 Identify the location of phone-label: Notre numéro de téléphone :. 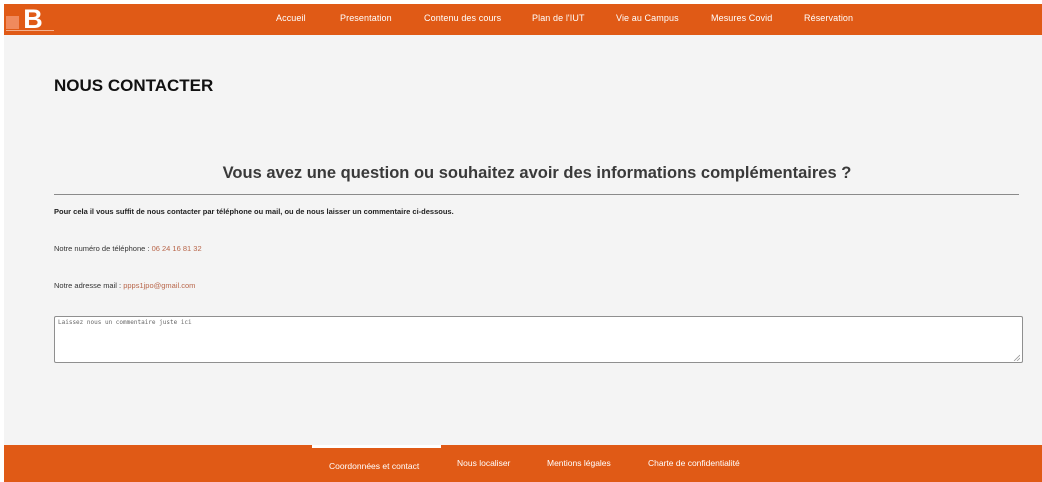
(103, 248).